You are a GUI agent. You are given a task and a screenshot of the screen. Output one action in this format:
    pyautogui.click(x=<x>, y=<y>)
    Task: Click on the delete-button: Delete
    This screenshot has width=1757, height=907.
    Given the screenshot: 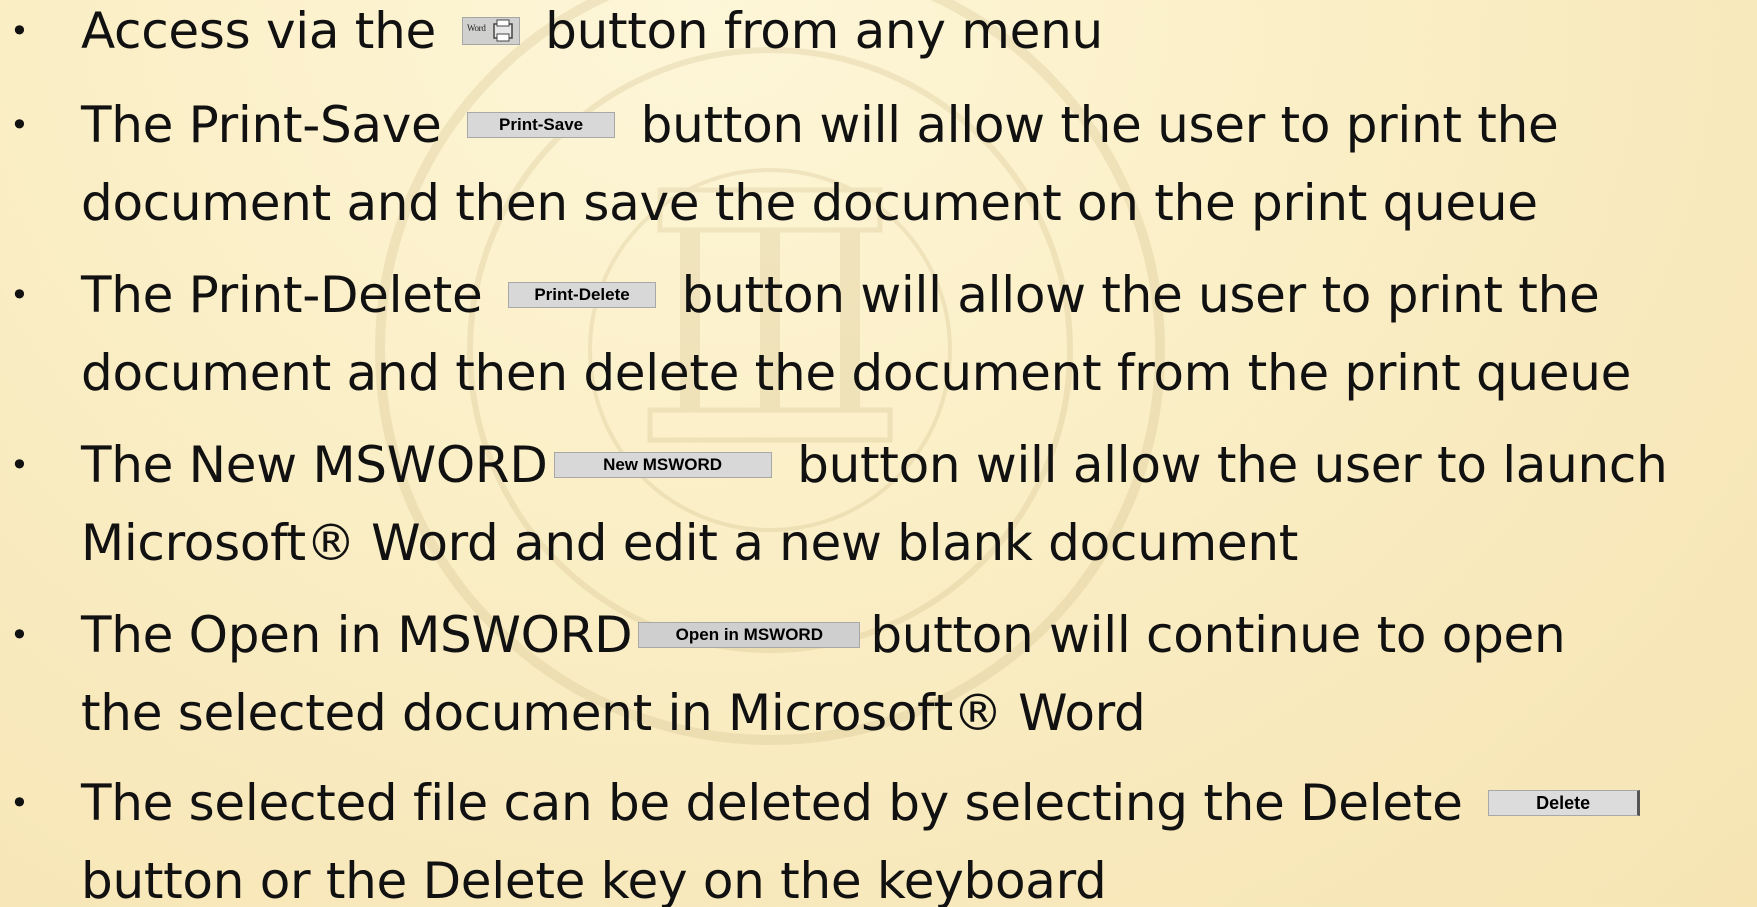 What is the action you would take?
    pyautogui.click(x=1564, y=802)
    